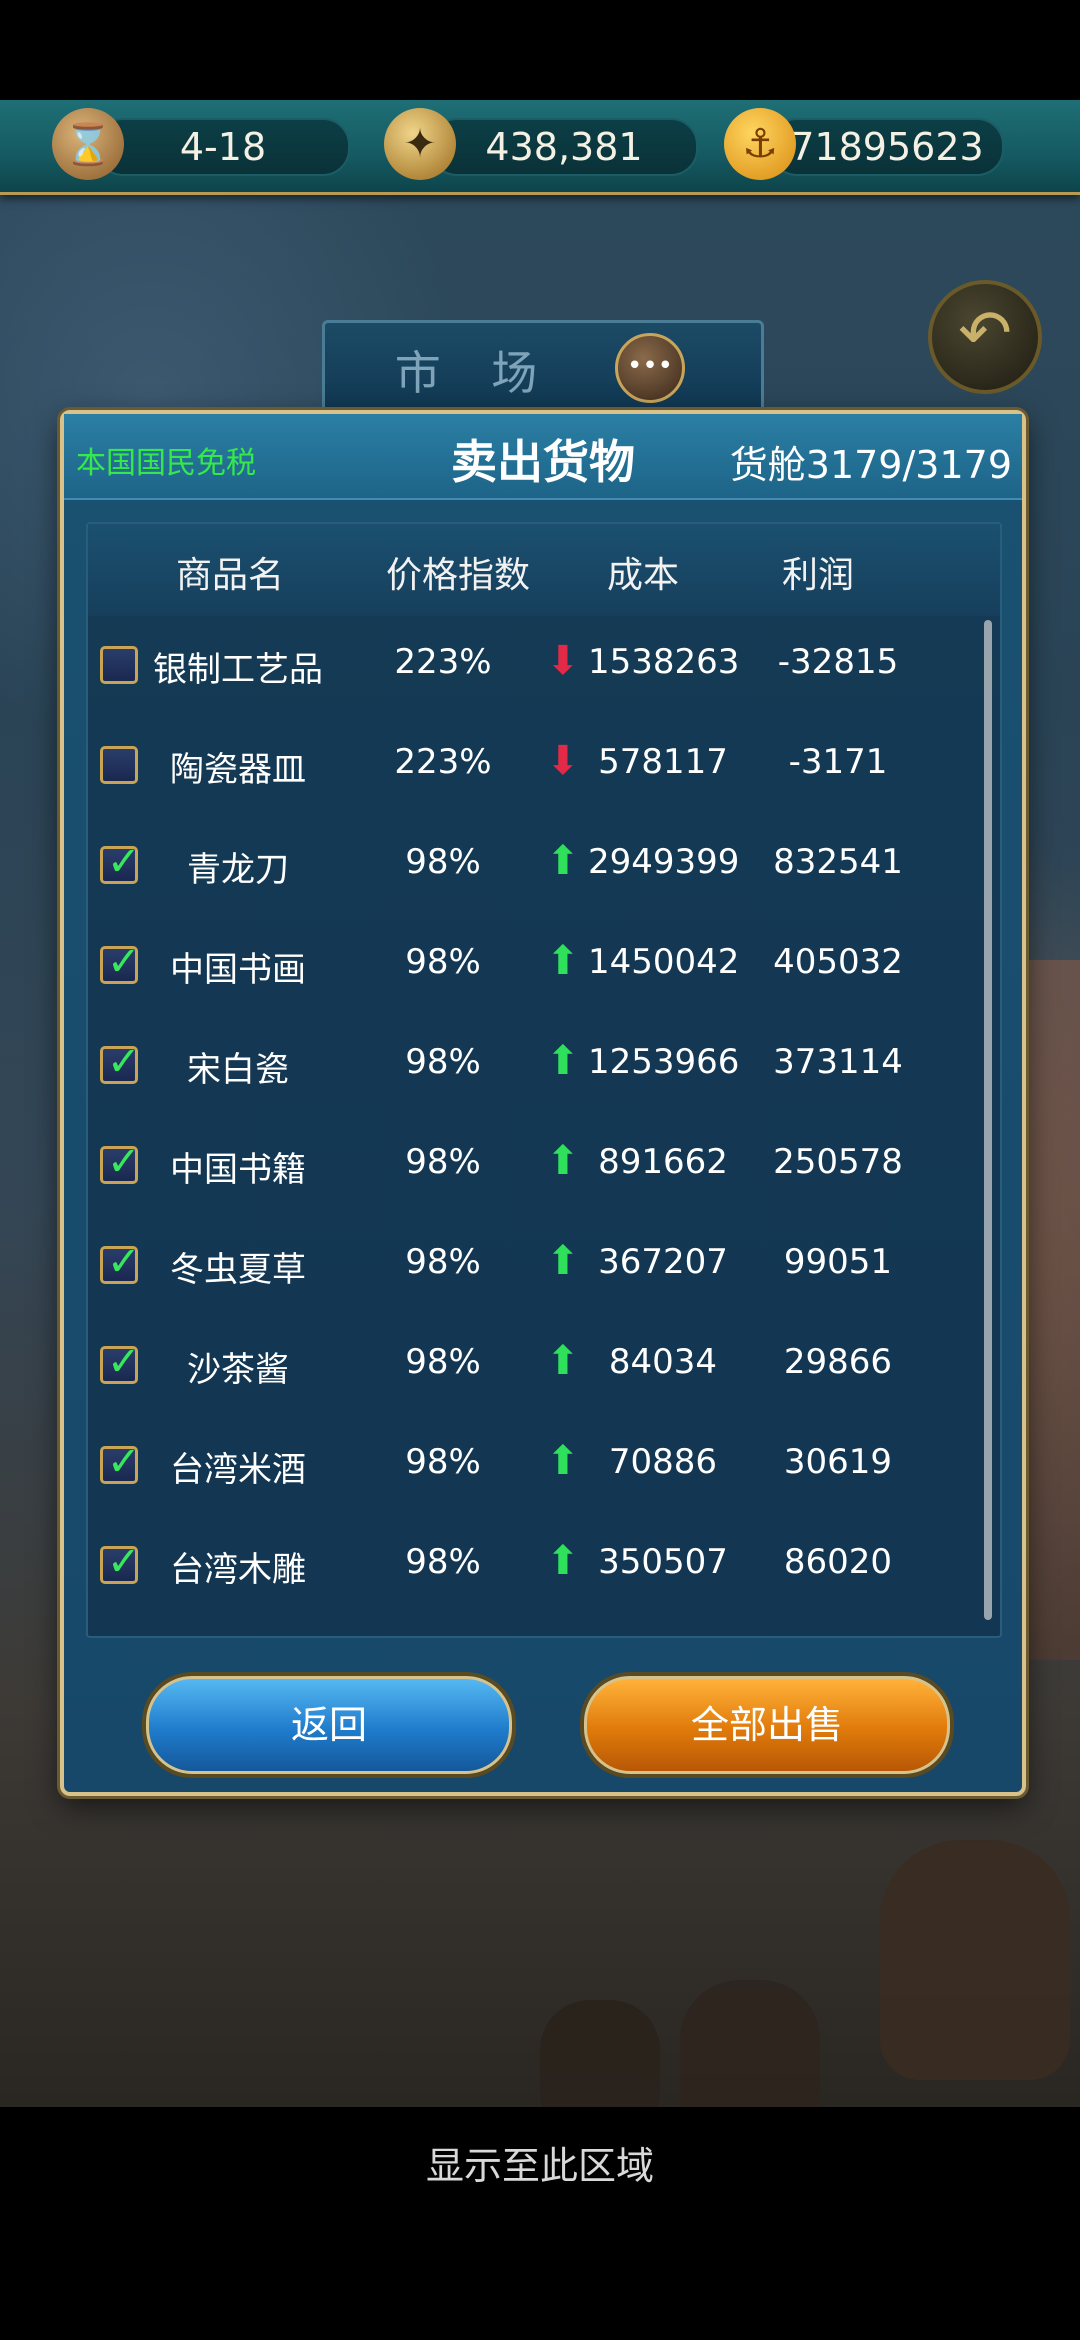  I want to click on table-row: ✓ 台湾米酒 98% ⬆ 70886 30619, so click(533, 1466).